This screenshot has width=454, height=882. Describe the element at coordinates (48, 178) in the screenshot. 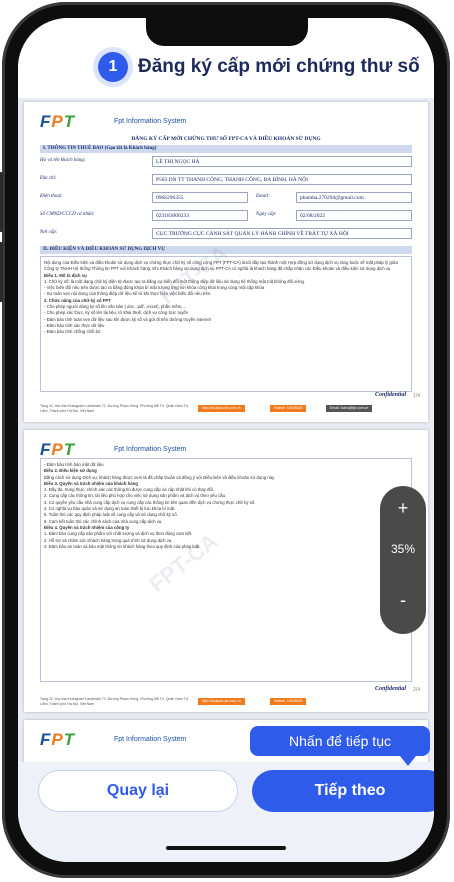

I see `field-label: Địa chỉ:` at that location.